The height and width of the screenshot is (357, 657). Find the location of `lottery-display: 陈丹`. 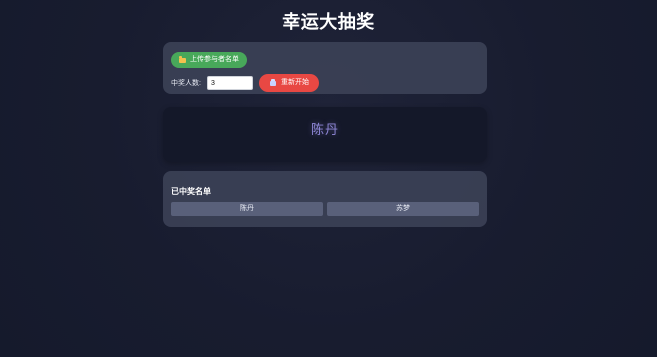

lottery-display: 陈丹 is located at coordinates (325, 134).